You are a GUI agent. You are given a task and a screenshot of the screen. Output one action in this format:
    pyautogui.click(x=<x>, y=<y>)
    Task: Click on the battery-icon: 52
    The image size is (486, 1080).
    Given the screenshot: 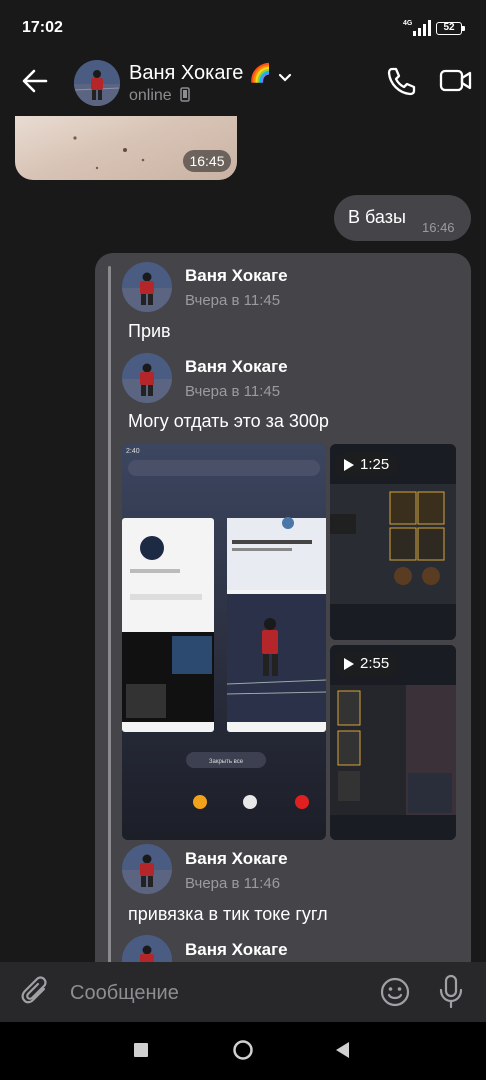 What is the action you would take?
    pyautogui.click(x=449, y=28)
    